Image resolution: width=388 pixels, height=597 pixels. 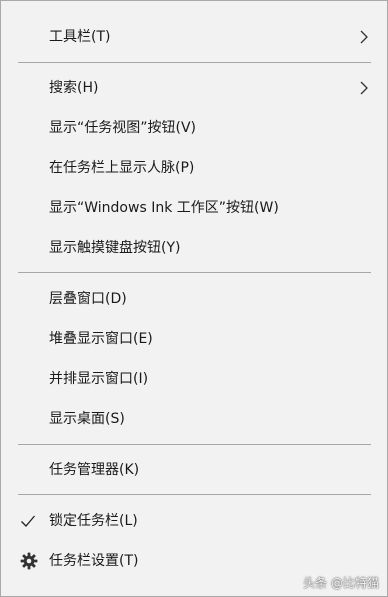 What do you see at coordinates (94, 470) in the screenshot?
I see `menu-item-label: 任务管理器(K)` at bounding box center [94, 470].